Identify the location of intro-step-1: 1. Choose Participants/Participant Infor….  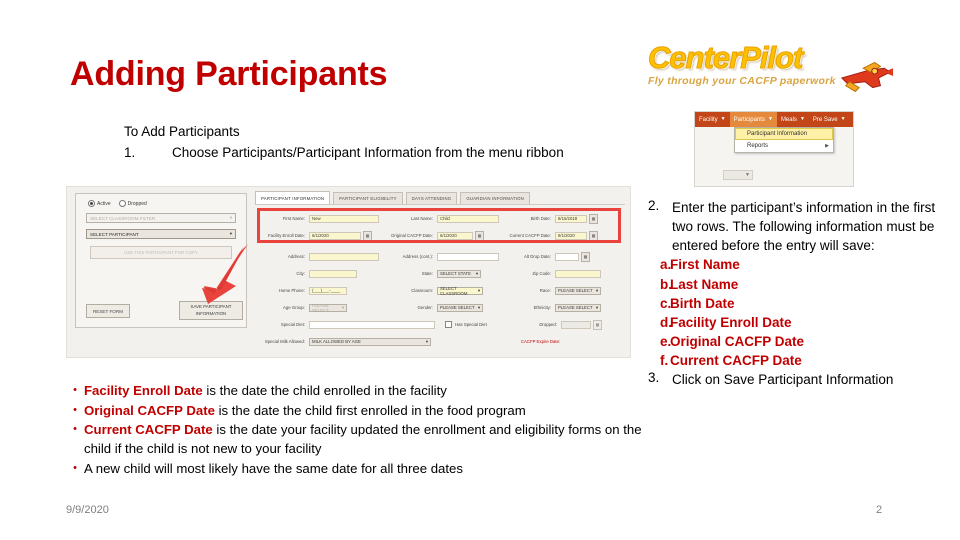
(344, 152).